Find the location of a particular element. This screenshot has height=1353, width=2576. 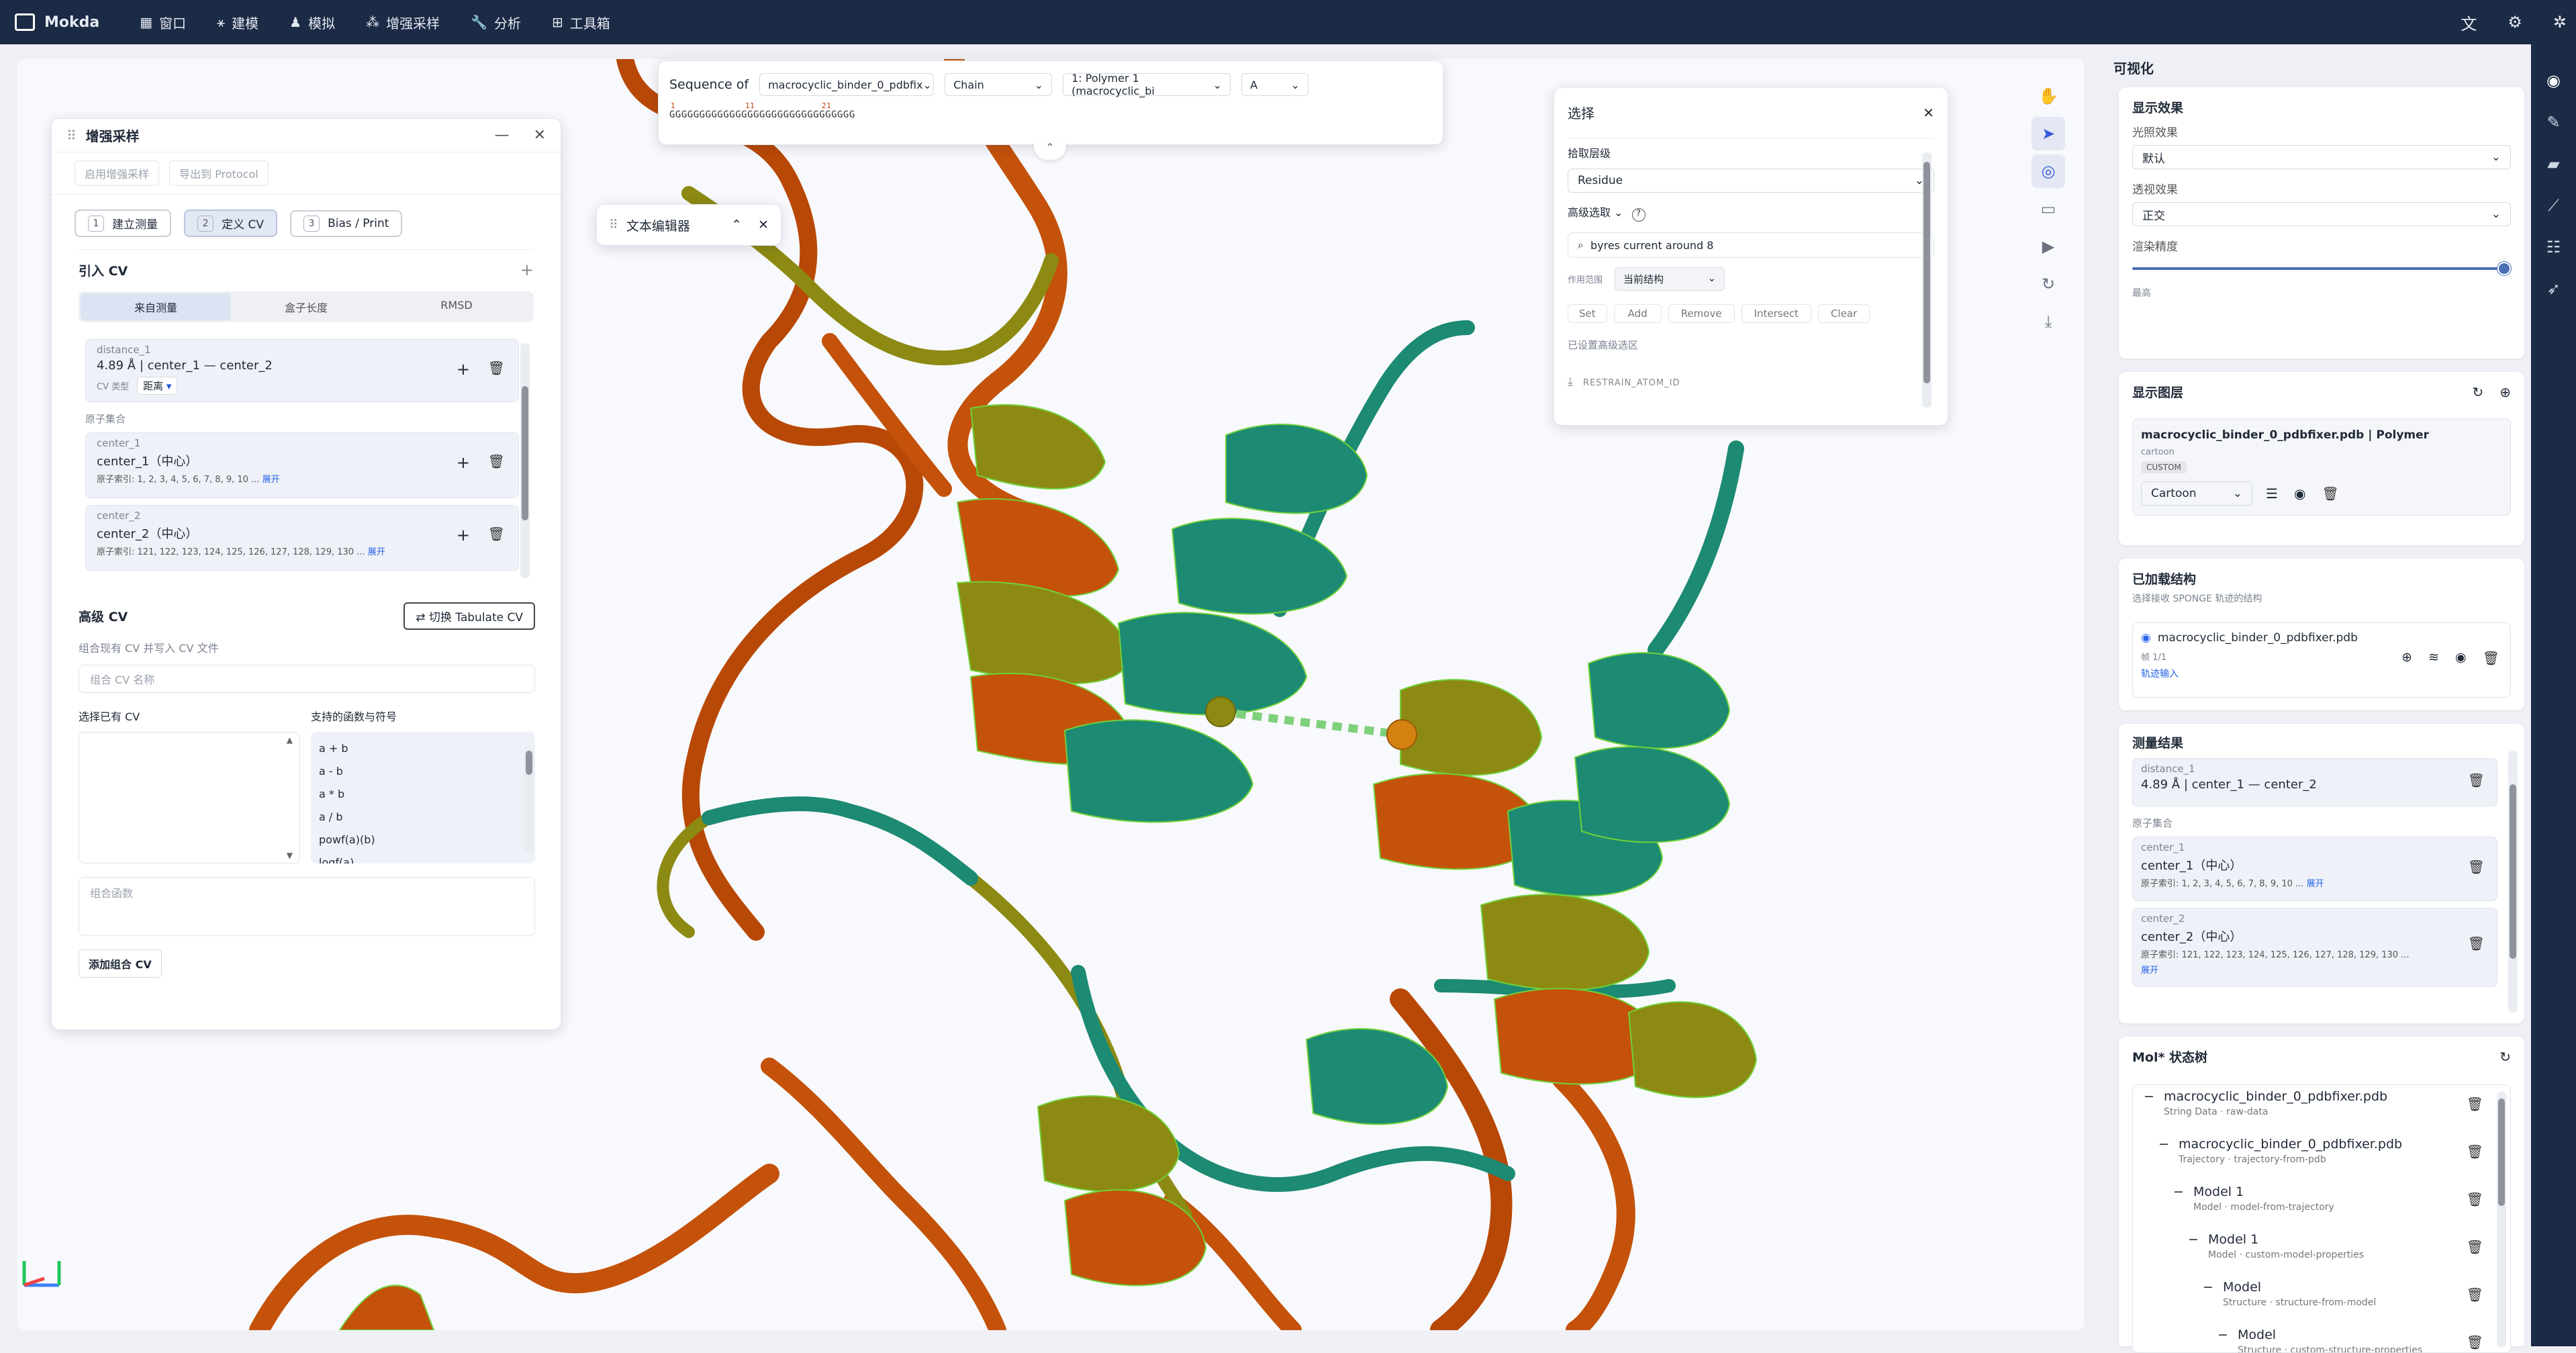

switch-tabulate-button: ⇄ 切换 Tabulate CV is located at coordinates (469, 616).